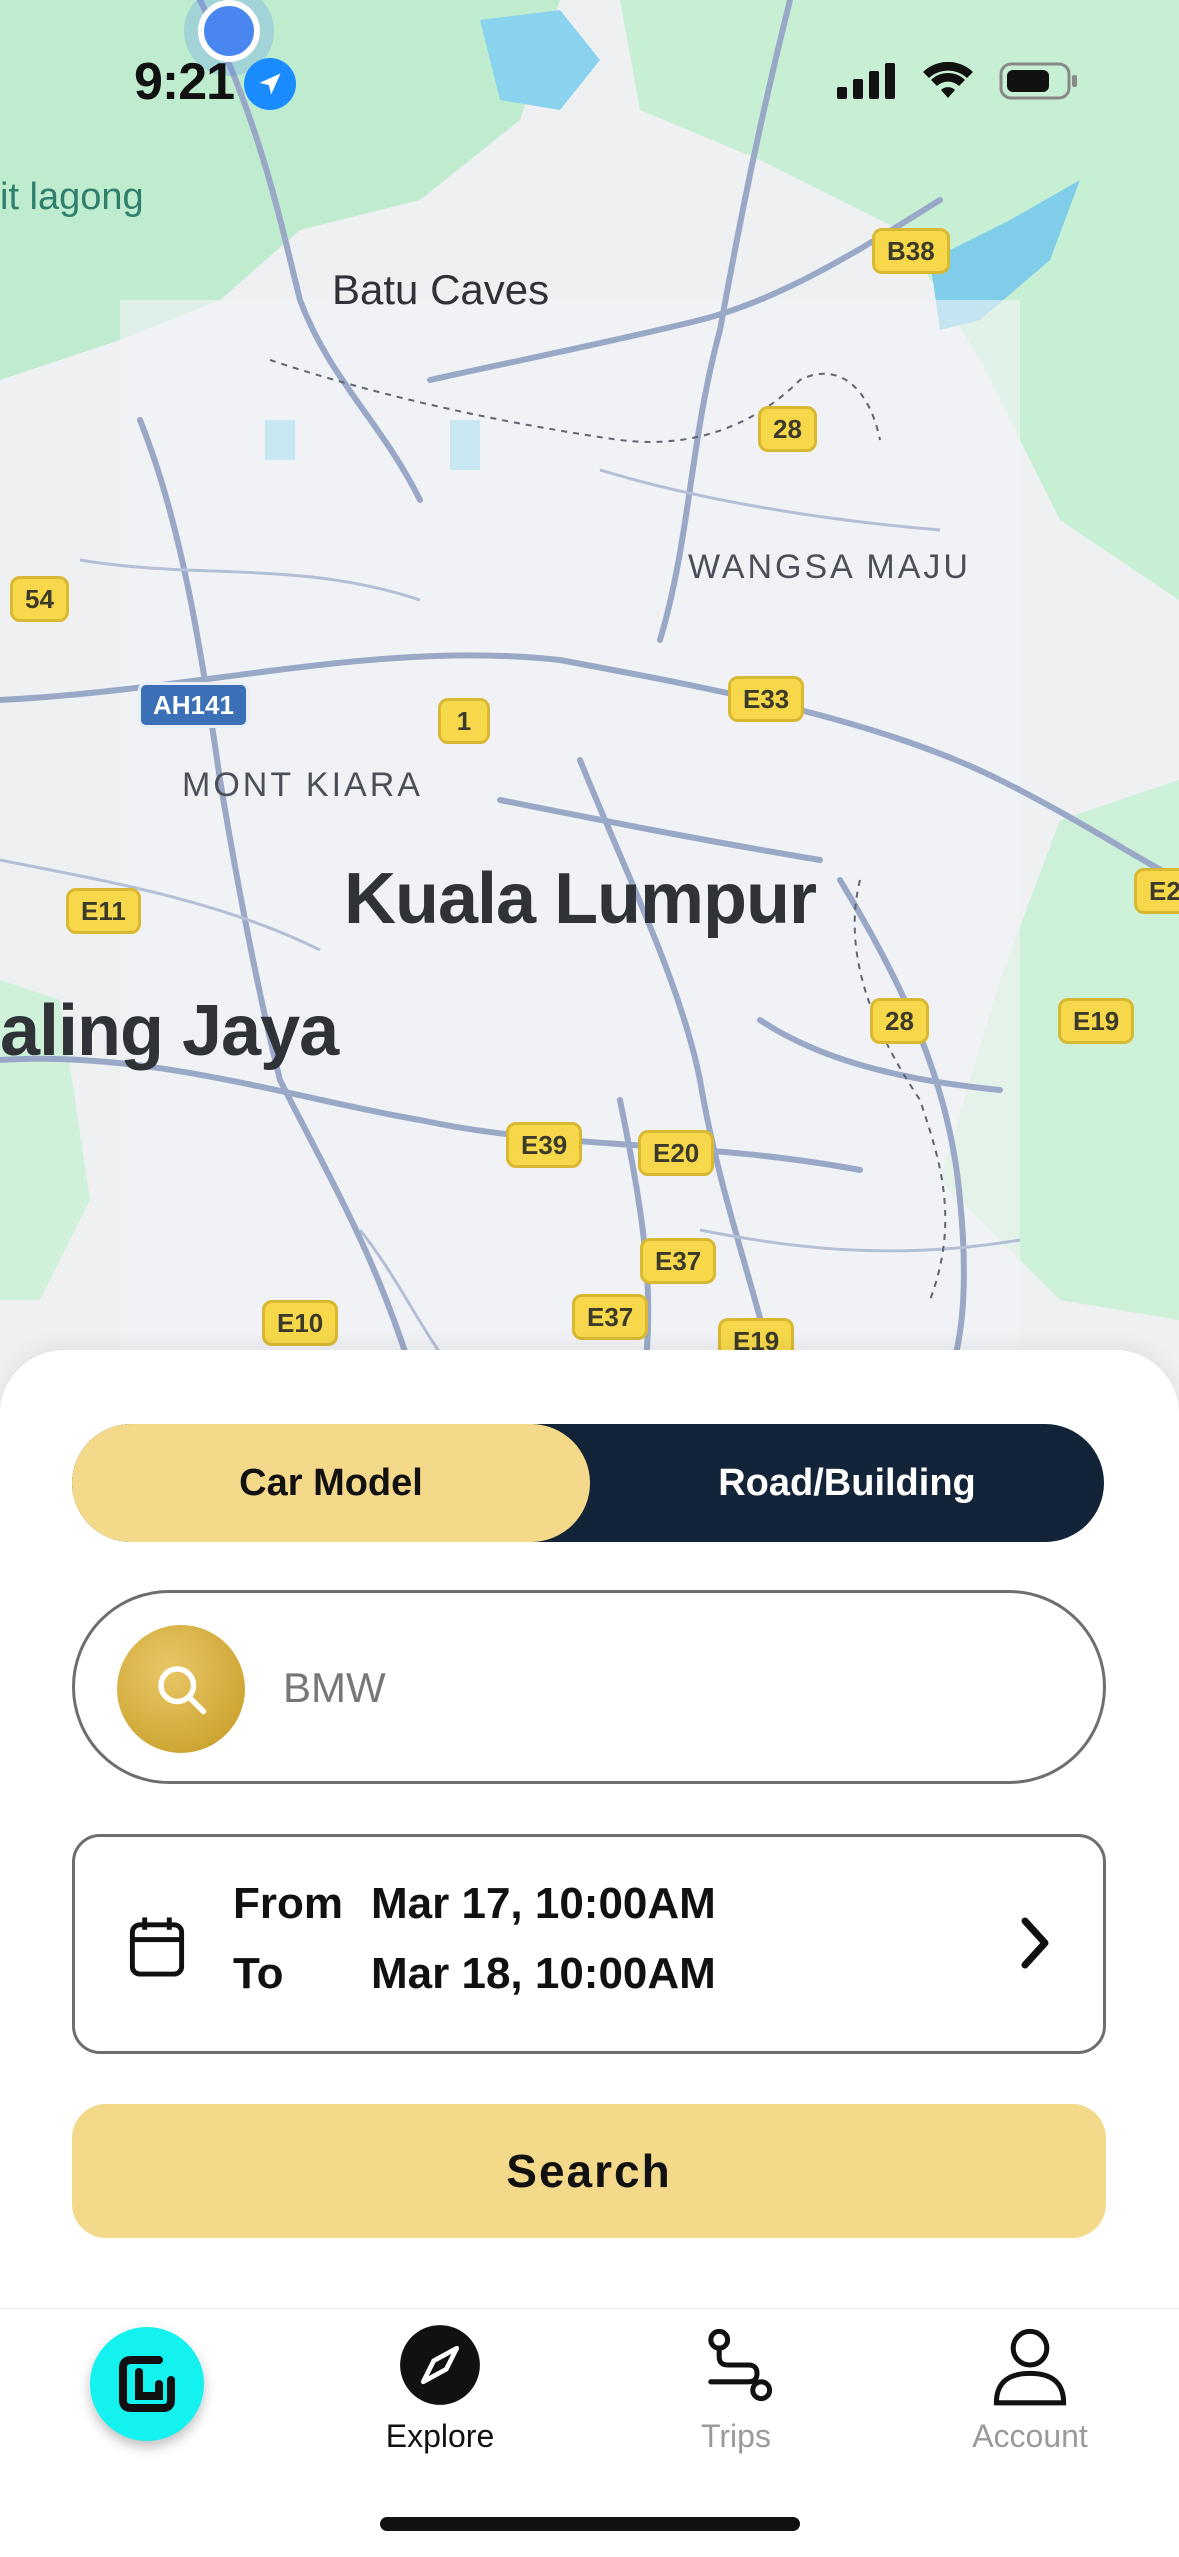 Image resolution: width=1179 pixels, height=2557 pixels. I want to click on route-shield-e20: E20, so click(676, 1153).